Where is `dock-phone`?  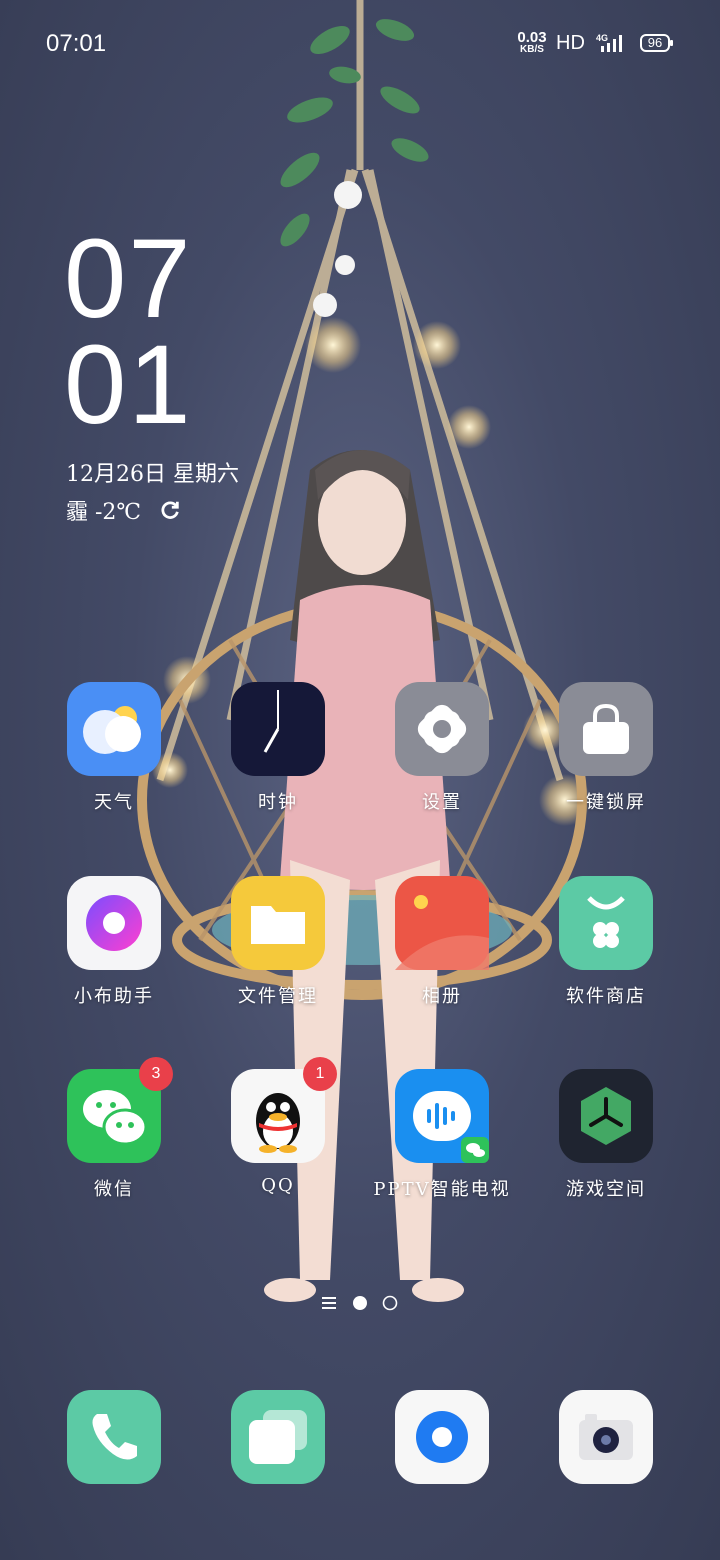
dock-phone is located at coordinates (114, 1437).